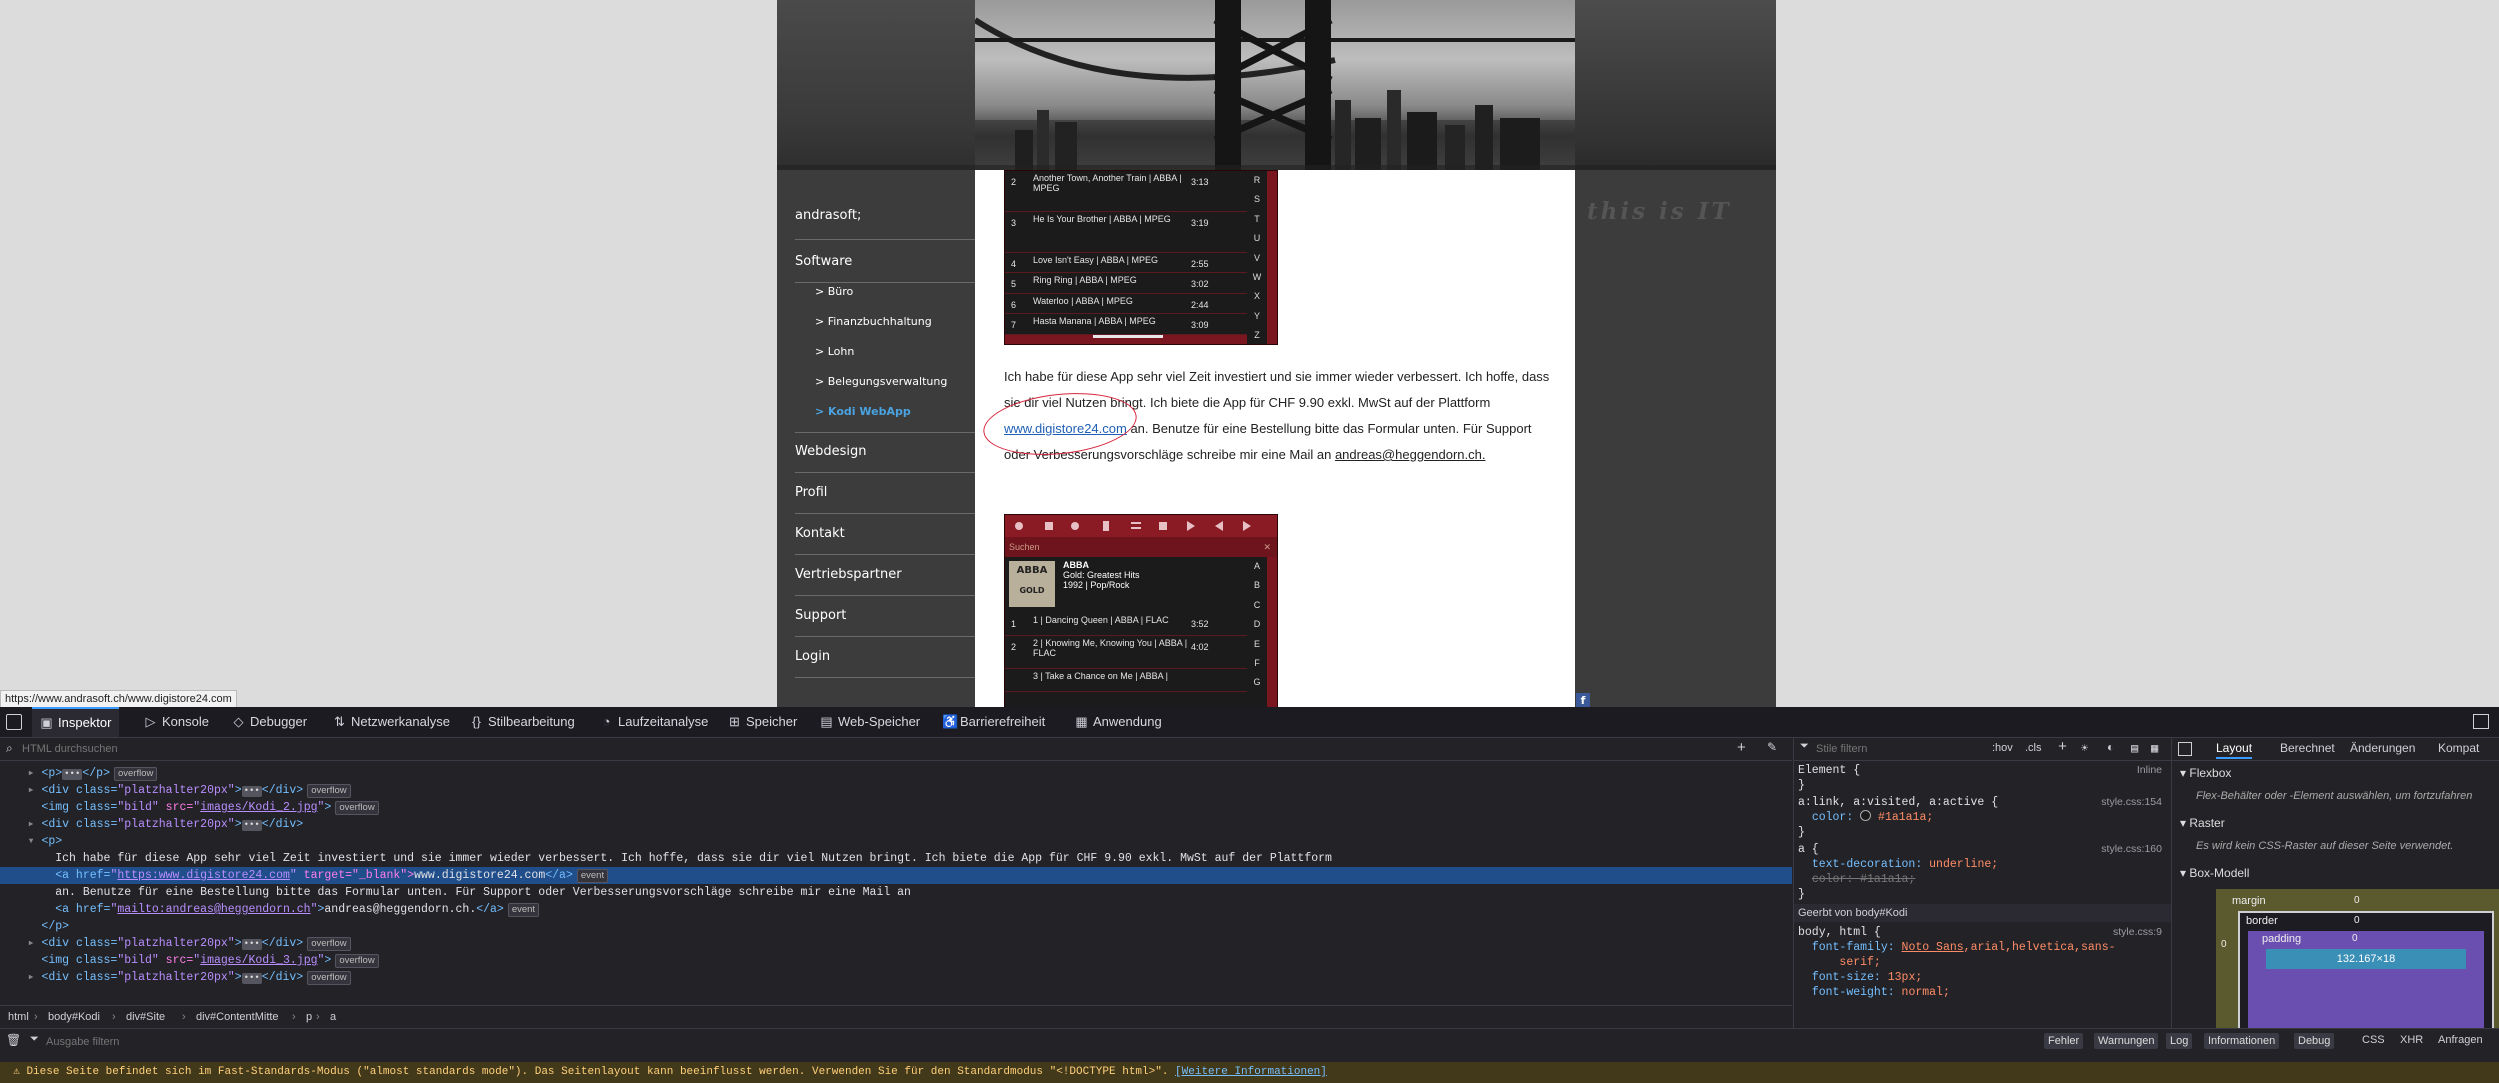 The width and height of the screenshot is (2499, 1083). I want to click on sidebar-item-software: Software, so click(885, 261).